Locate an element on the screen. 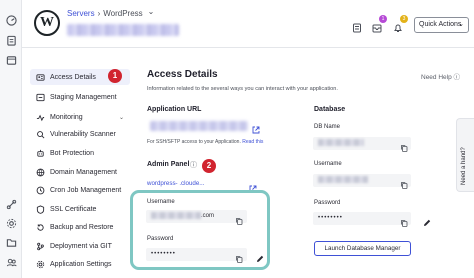 The image size is (474, 278). wordpress-logo-icon: W is located at coordinates (47, 23).